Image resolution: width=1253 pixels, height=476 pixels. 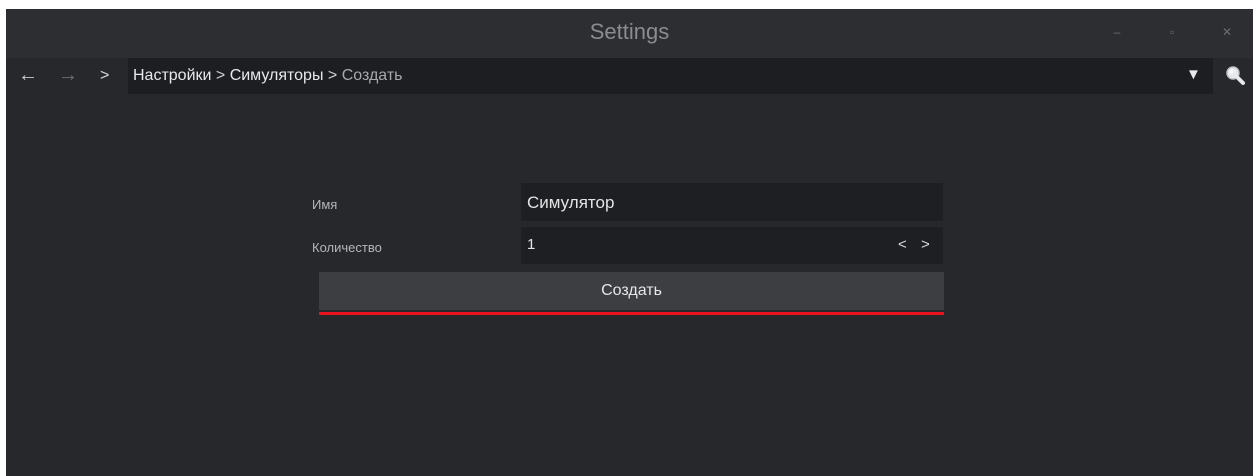 I want to click on create-button-label: Создать, so click(x=631, y=290).